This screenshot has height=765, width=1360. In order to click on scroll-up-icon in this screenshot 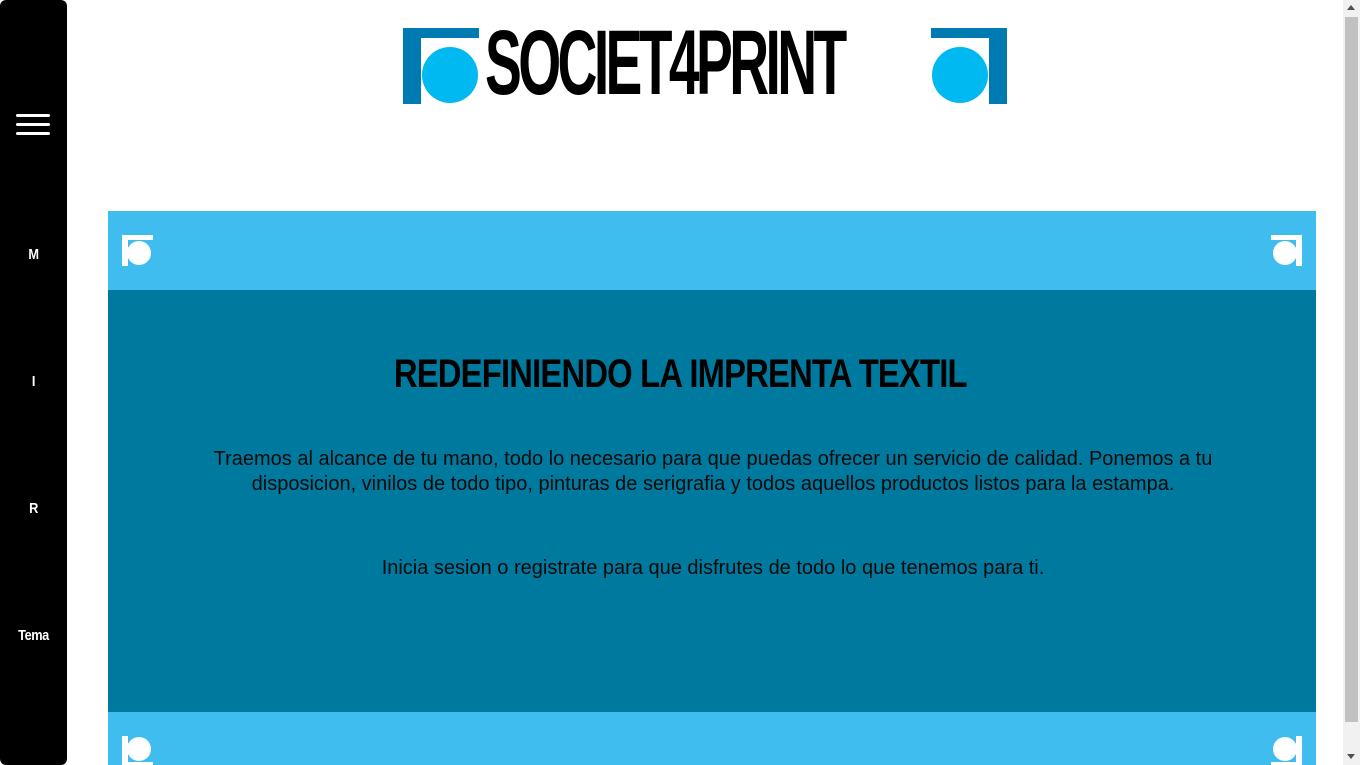, I will do `click(1351, 7)`.